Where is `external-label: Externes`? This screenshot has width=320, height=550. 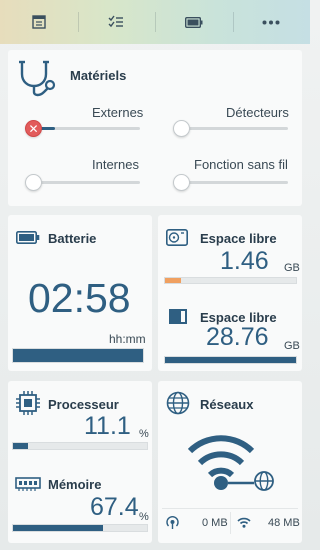
external-label: Externes is located at coordinates (118, 112).